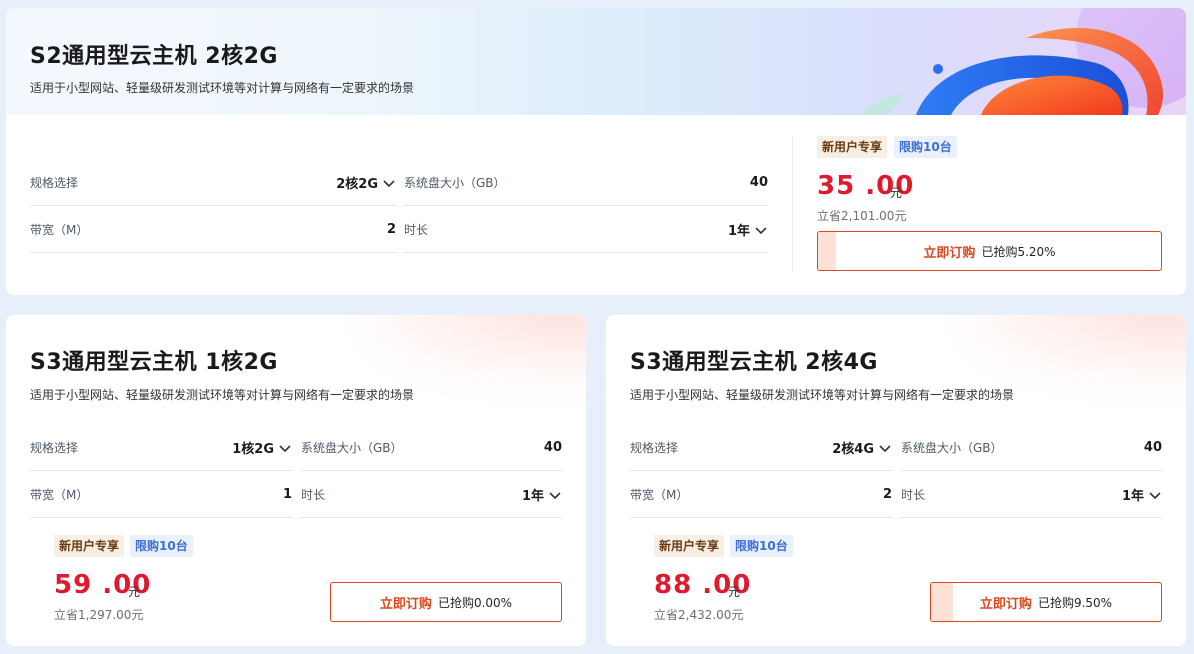 Image resolution: width=1194 pixels, height=654 pixels. Describe the element at coordinates (1018, 251) in the screenshot. I see `sold-percent: 已抢购5.20%` at that location.